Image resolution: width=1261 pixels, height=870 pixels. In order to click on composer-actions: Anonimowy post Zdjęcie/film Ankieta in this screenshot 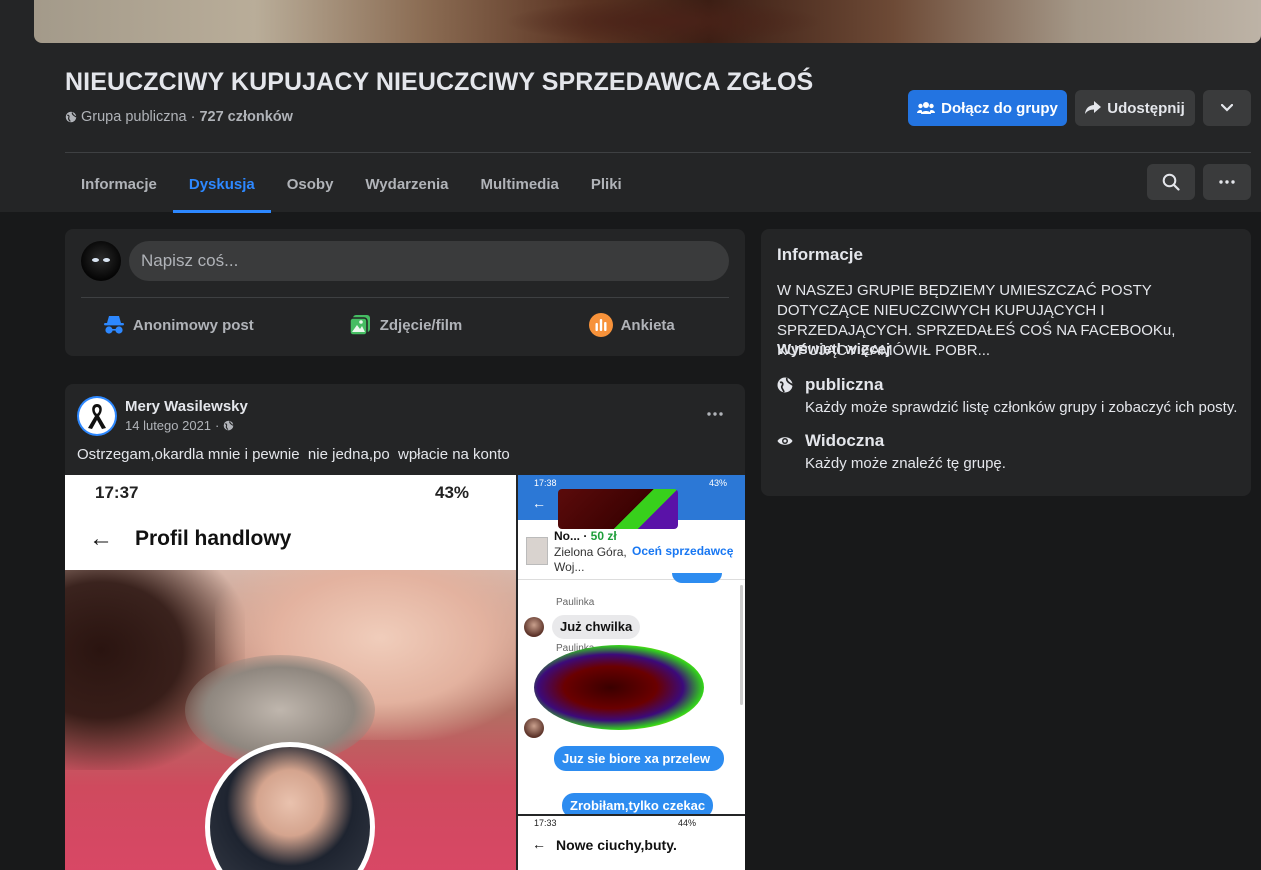, I will do `click(405, 325)`.